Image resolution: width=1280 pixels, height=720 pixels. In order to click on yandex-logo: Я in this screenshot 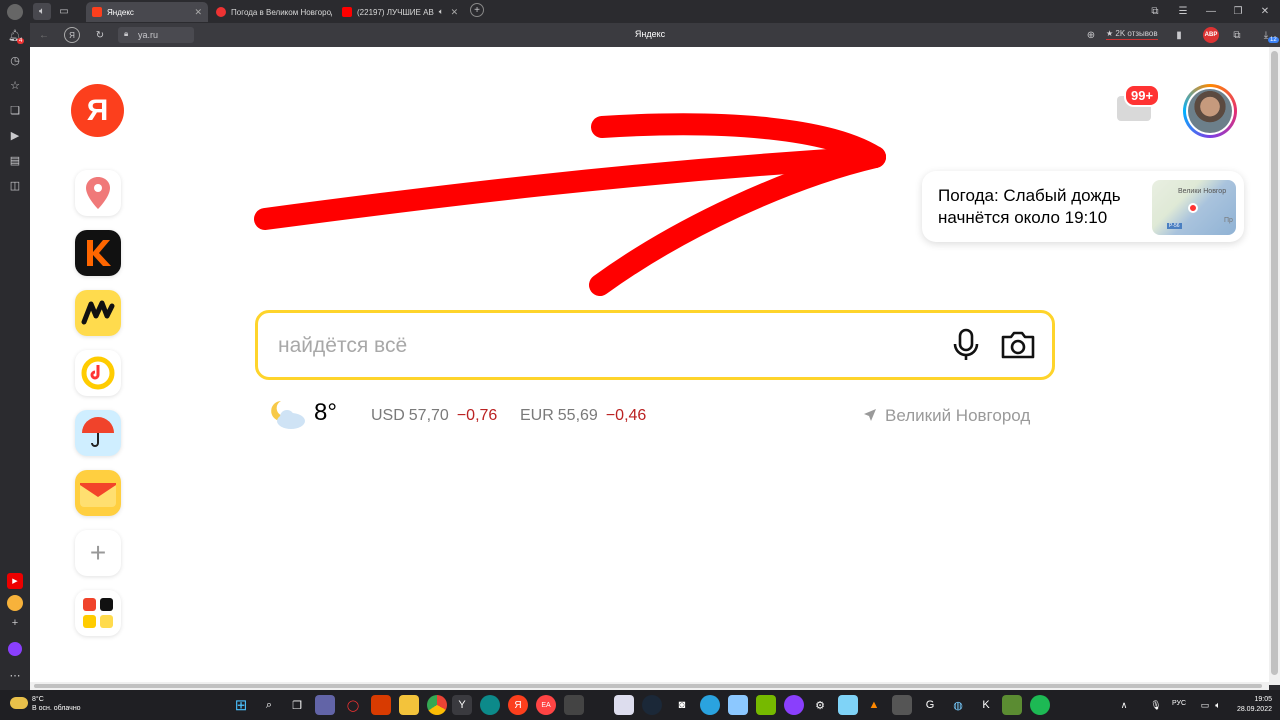, I will do `click(97, 110)`.